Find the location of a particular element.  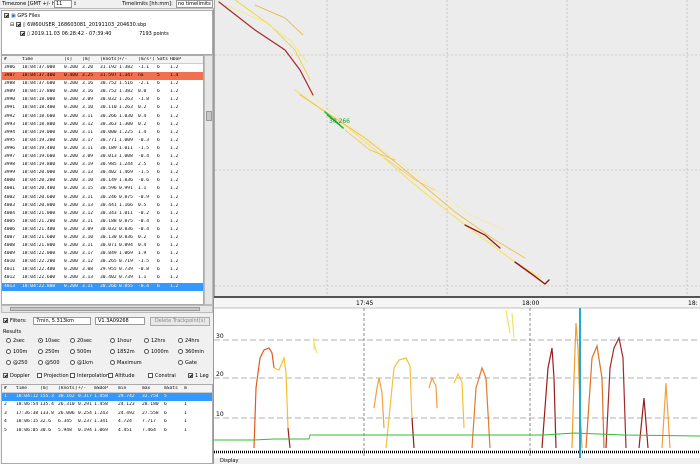

results-option: 1000m is located at coordinates (156, 352).